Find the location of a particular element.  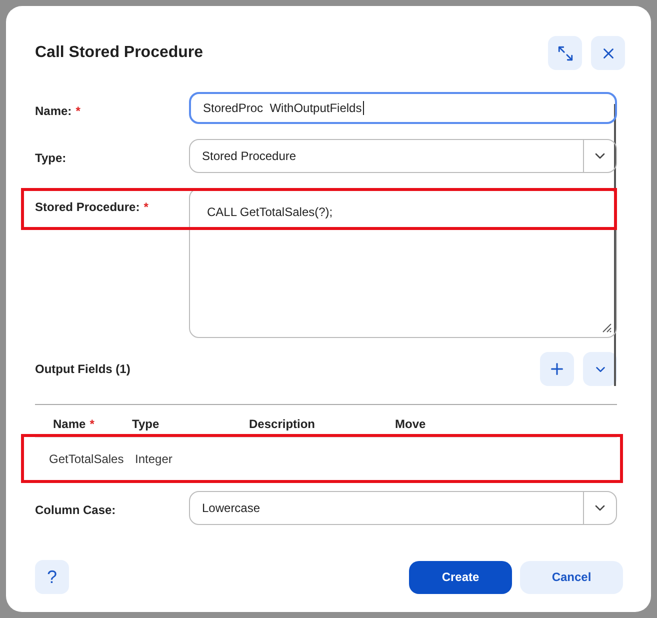

field-label: Stored Procedure: is located at coordinates (87, 207).